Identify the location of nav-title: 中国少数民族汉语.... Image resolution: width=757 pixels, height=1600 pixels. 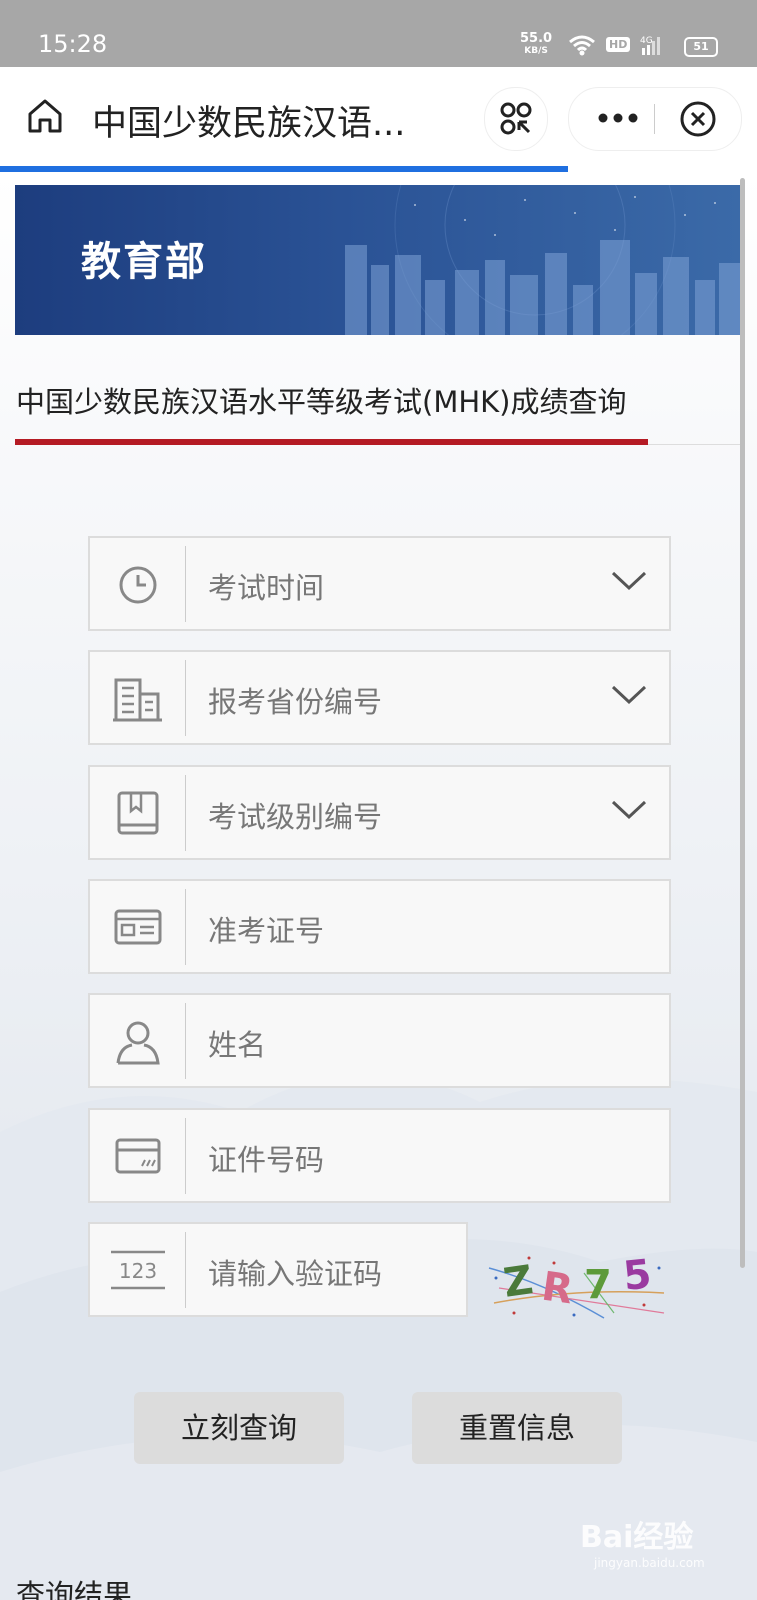
(249, 124).